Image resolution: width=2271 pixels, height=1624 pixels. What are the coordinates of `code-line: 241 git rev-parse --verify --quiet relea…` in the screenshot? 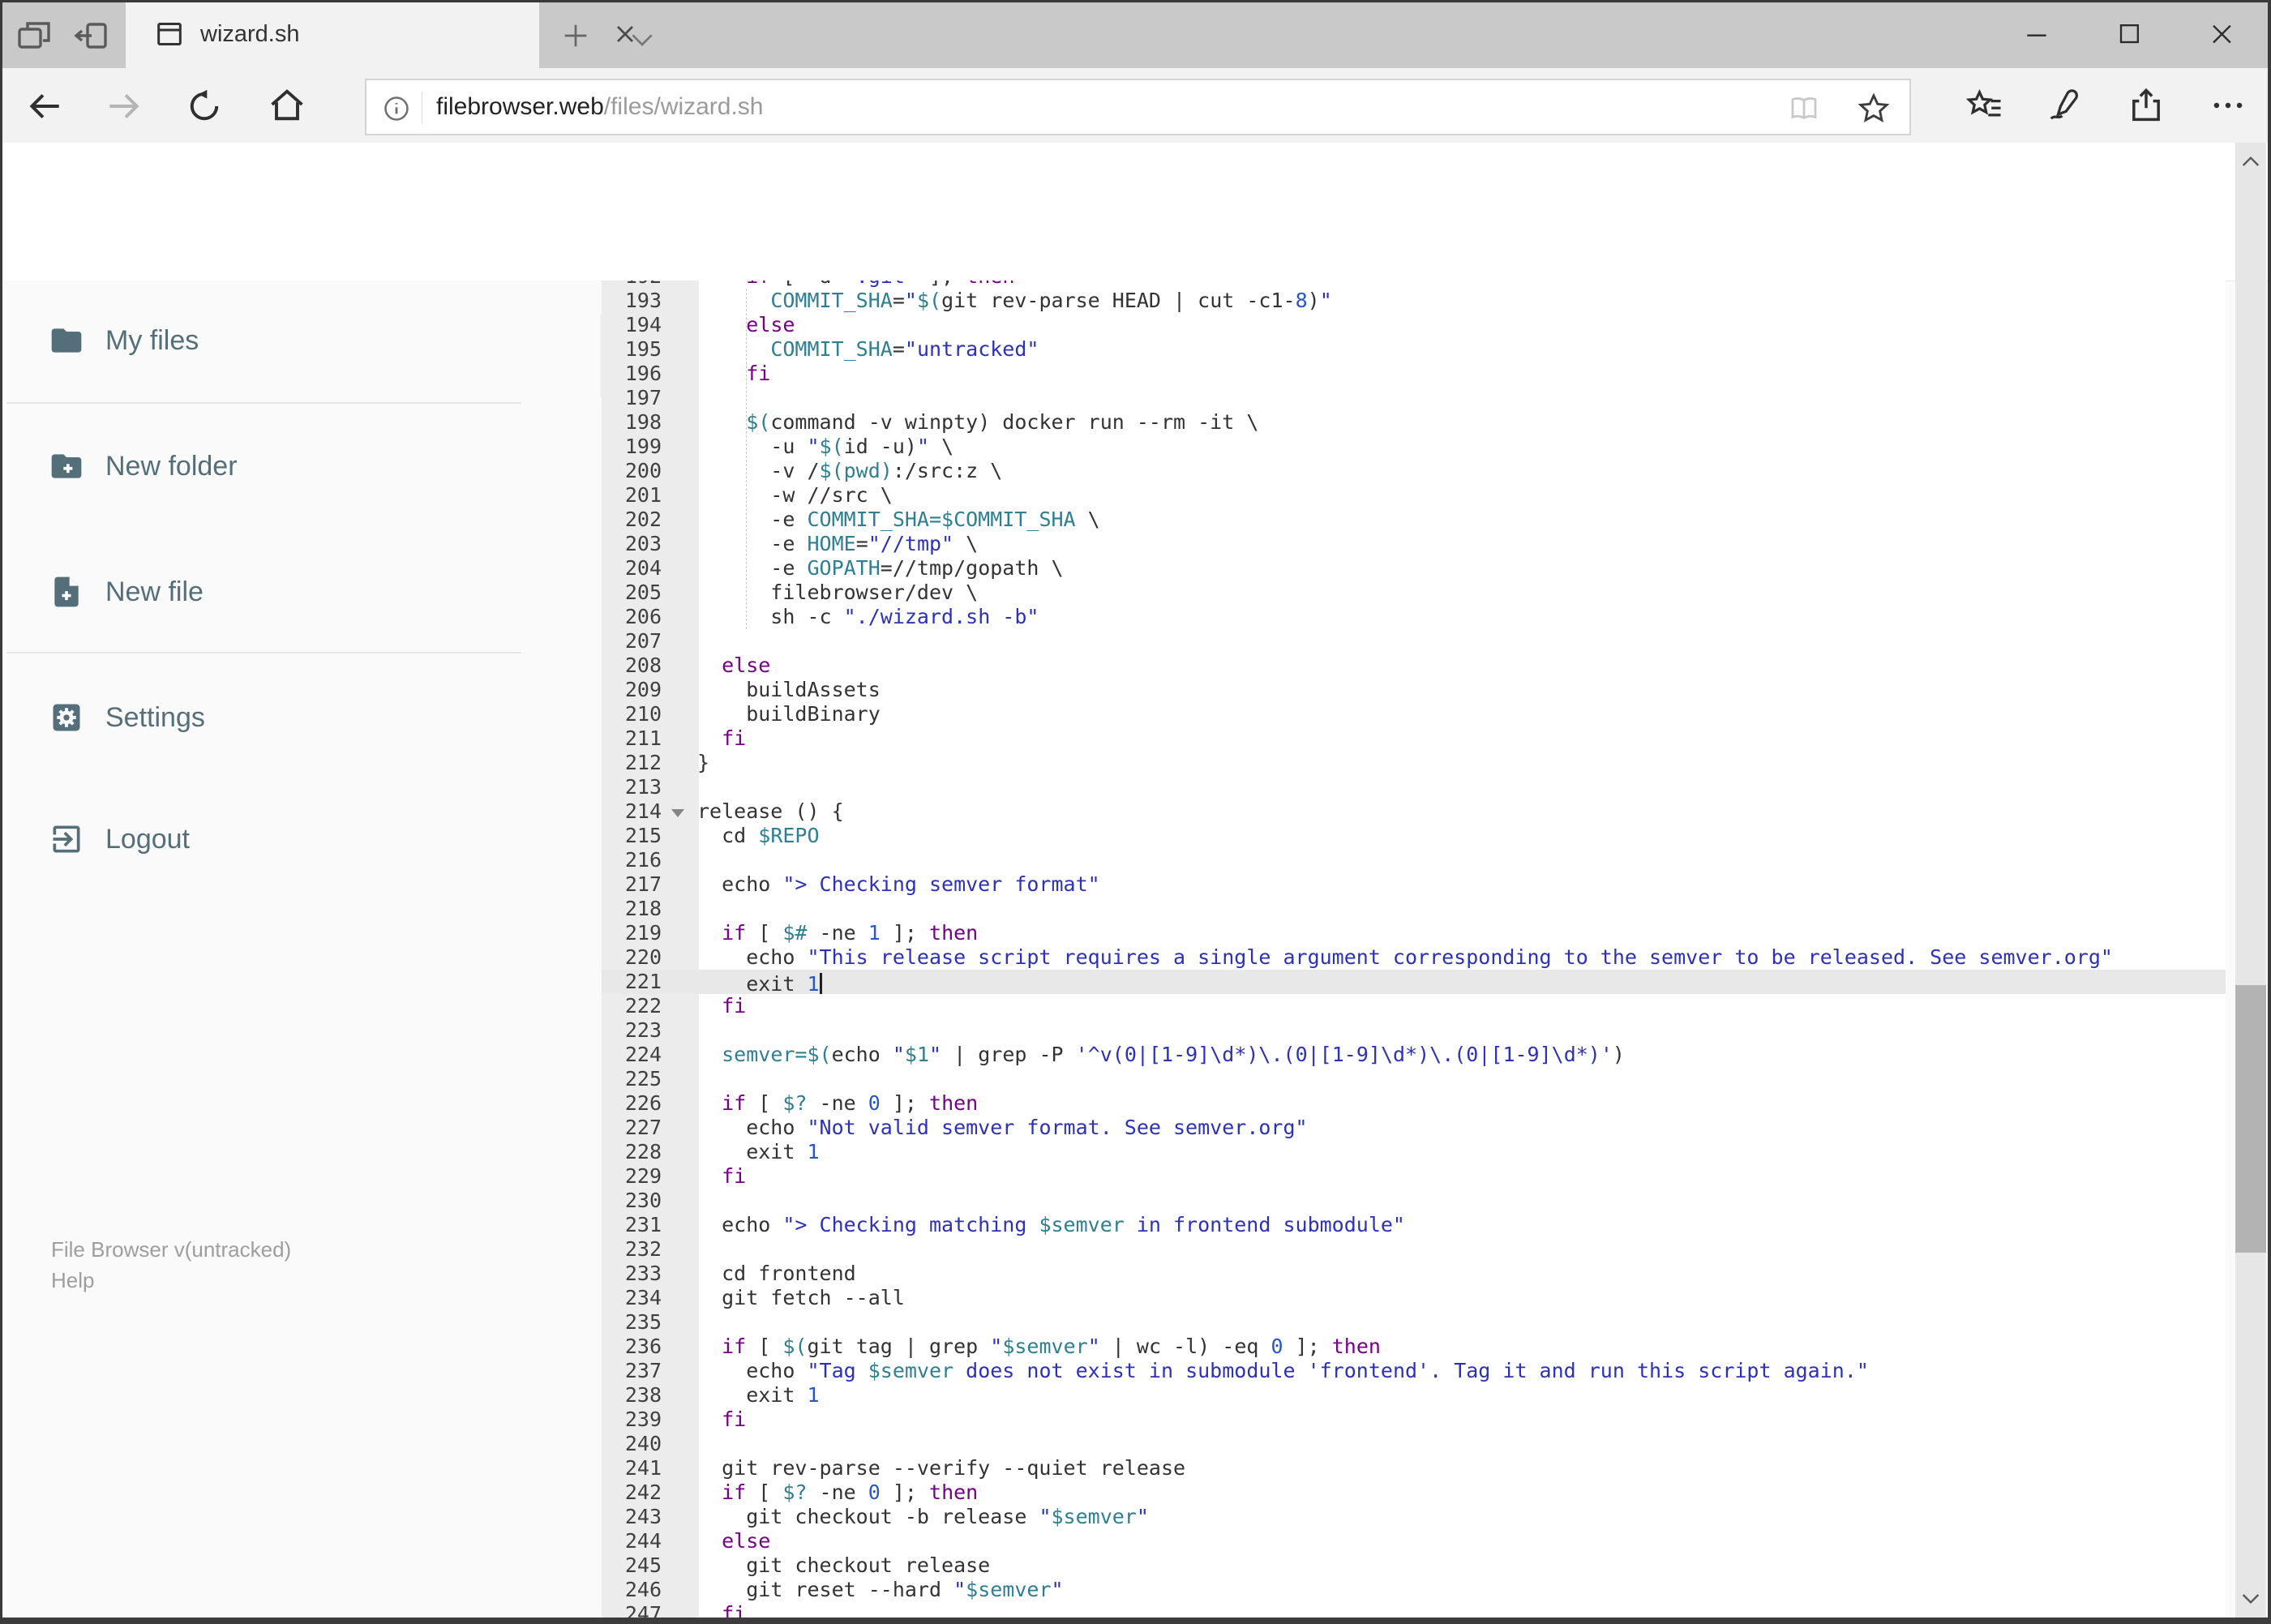 It's located at (1414, 1468).